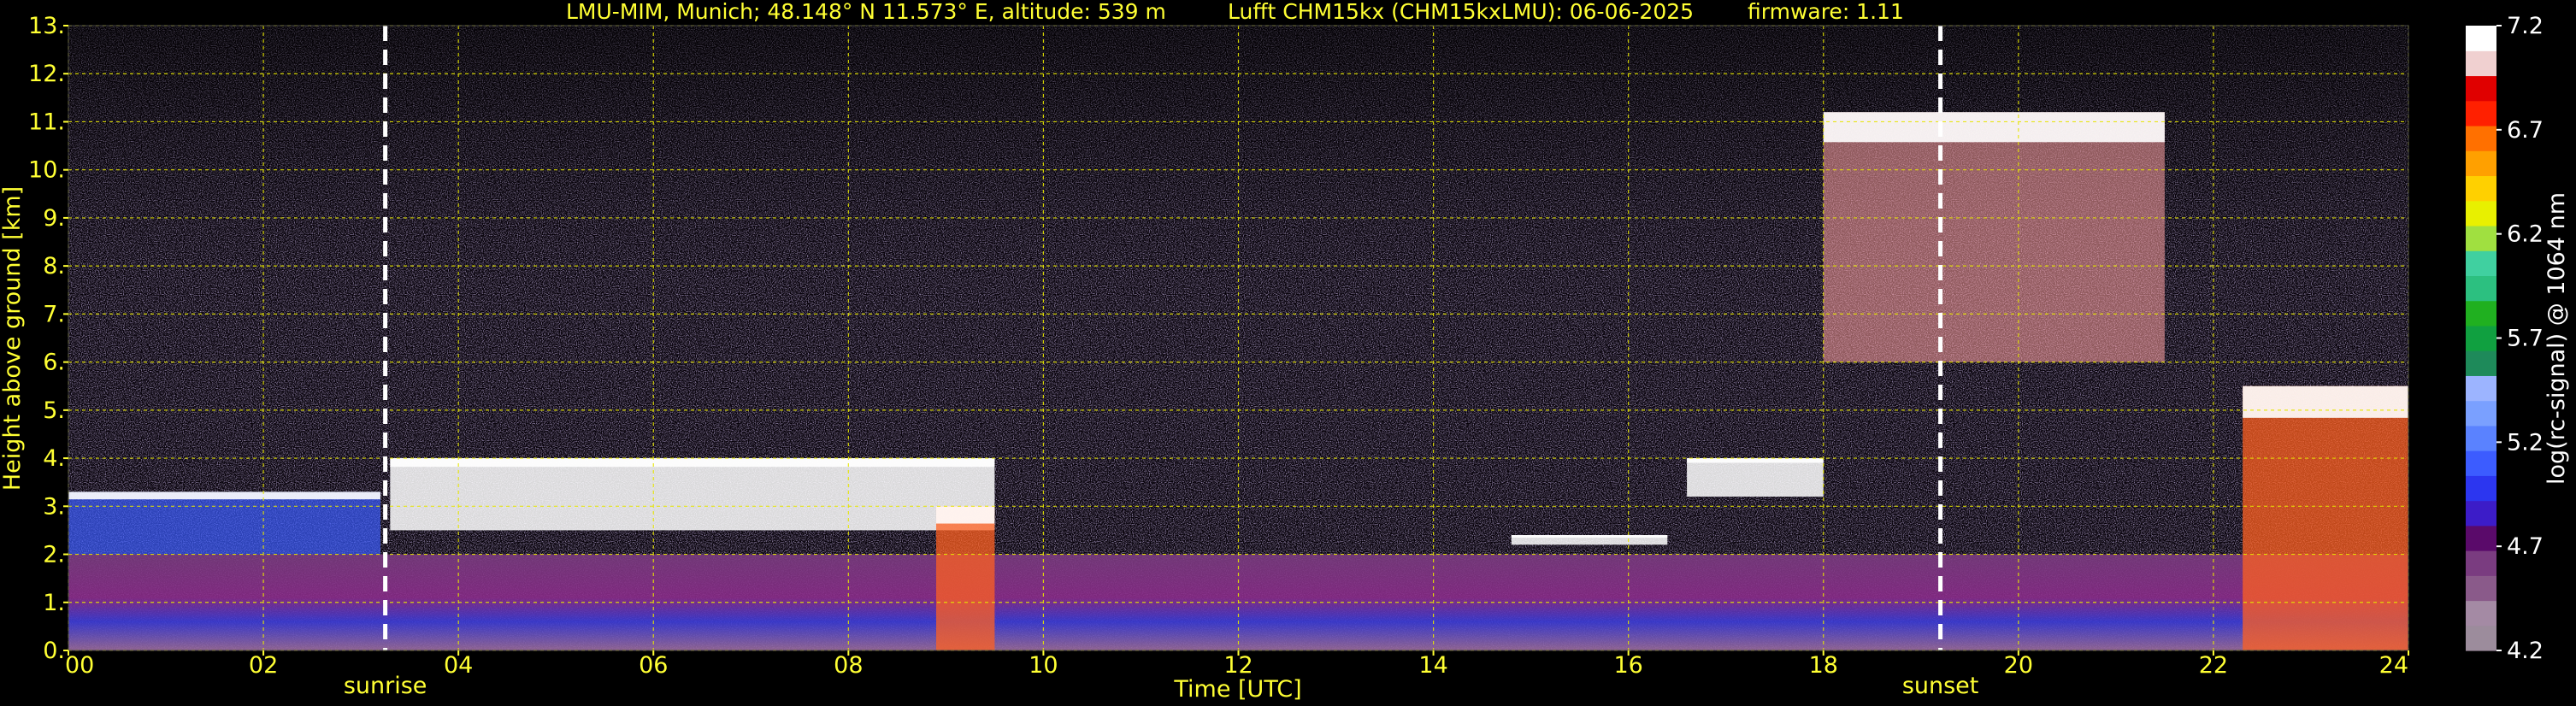  Describe the element at coordinates (46, 74) in the screenshot. I see `y-tick-label: 12.` at that location.